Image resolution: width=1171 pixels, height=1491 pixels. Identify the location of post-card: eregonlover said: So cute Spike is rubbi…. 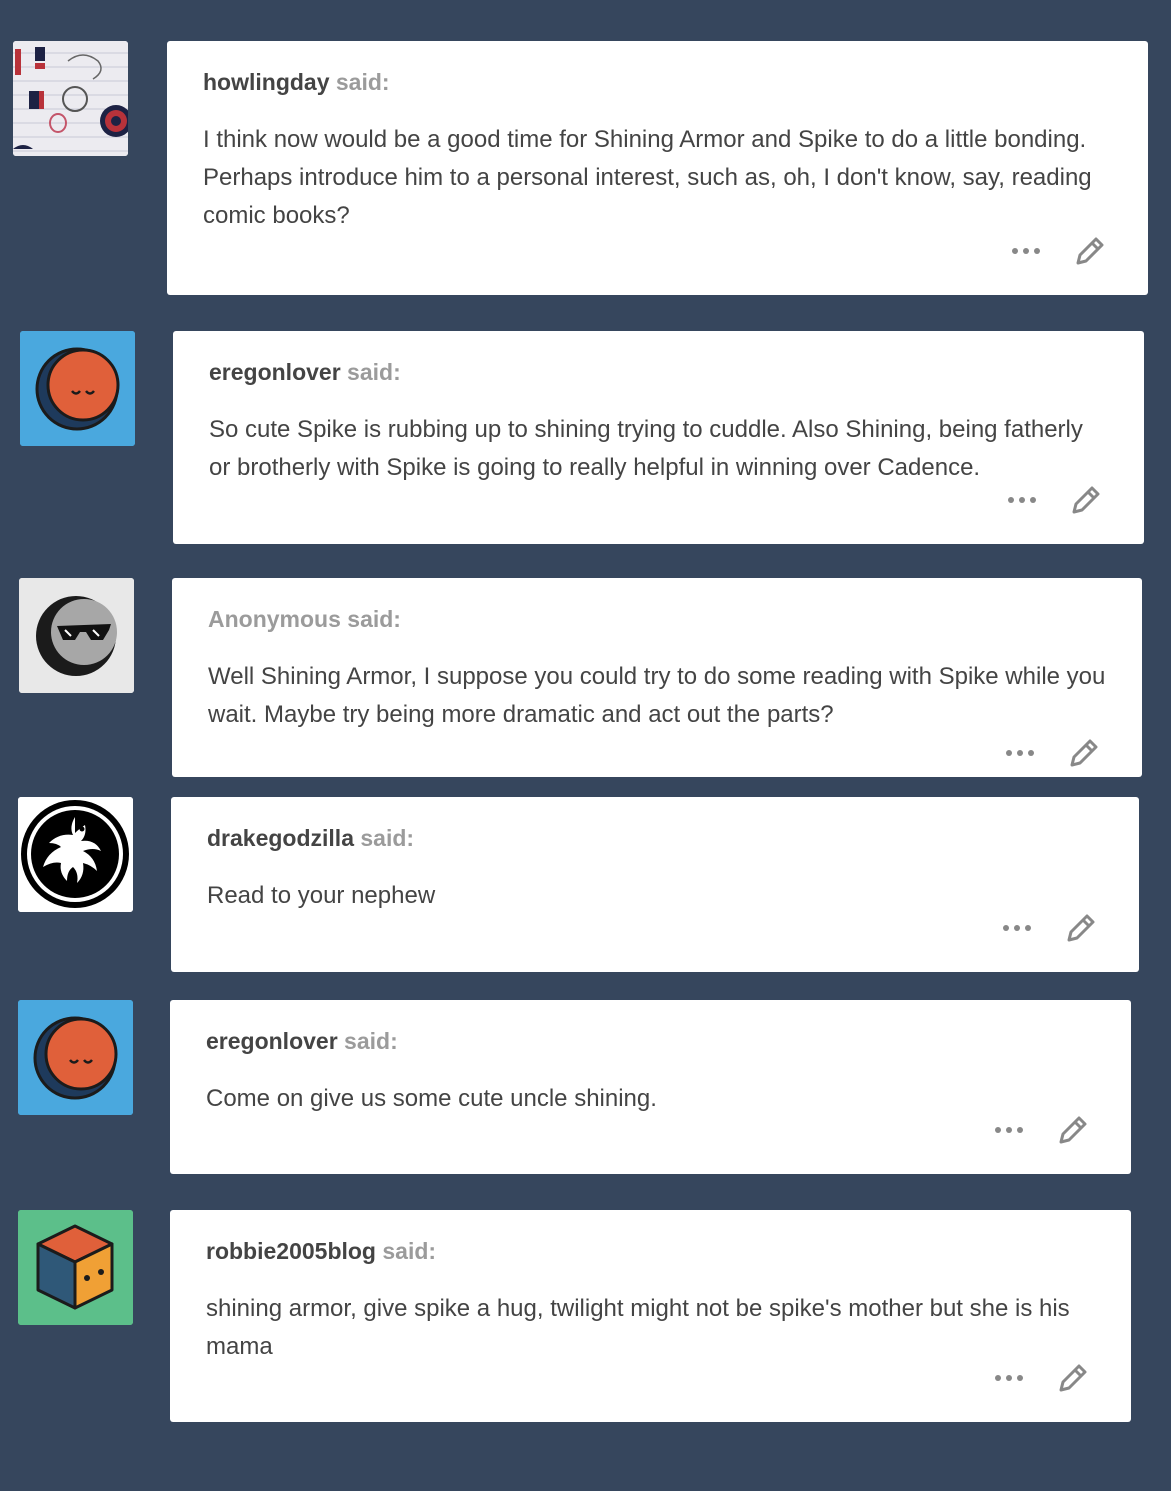
(658, 437).